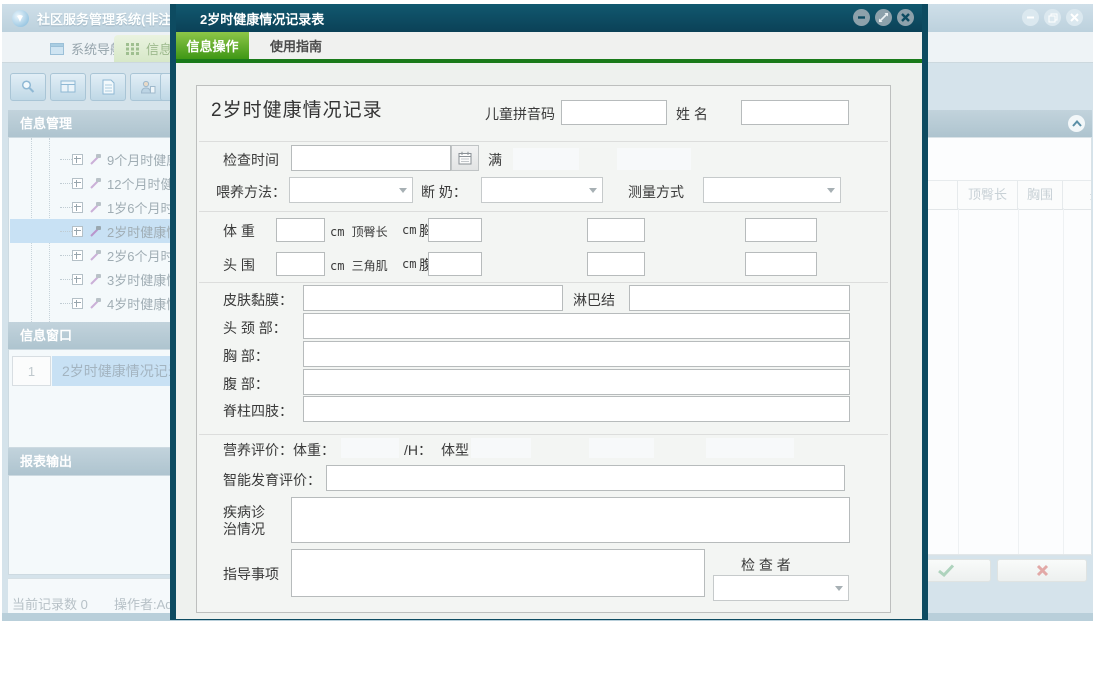 The height and width of the screenshot is (685, 1099). I want to click on grid-col-header: 顶臀长, so click(988, 195).